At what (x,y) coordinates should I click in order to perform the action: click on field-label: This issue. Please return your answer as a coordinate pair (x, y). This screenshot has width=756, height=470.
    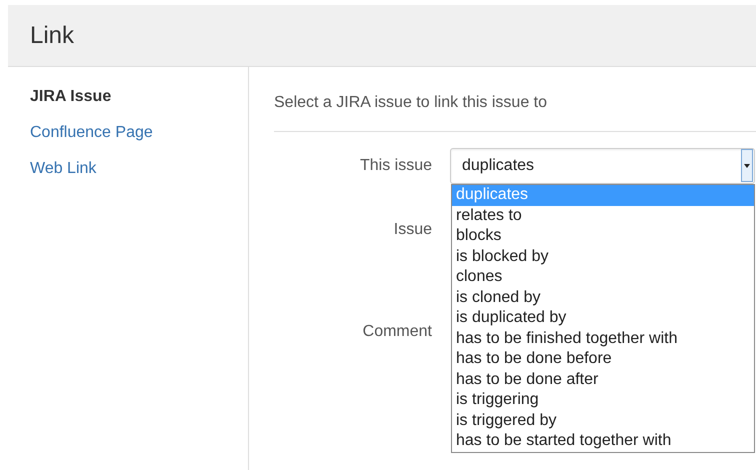
    Looking at the image, I should click on (396, 166).